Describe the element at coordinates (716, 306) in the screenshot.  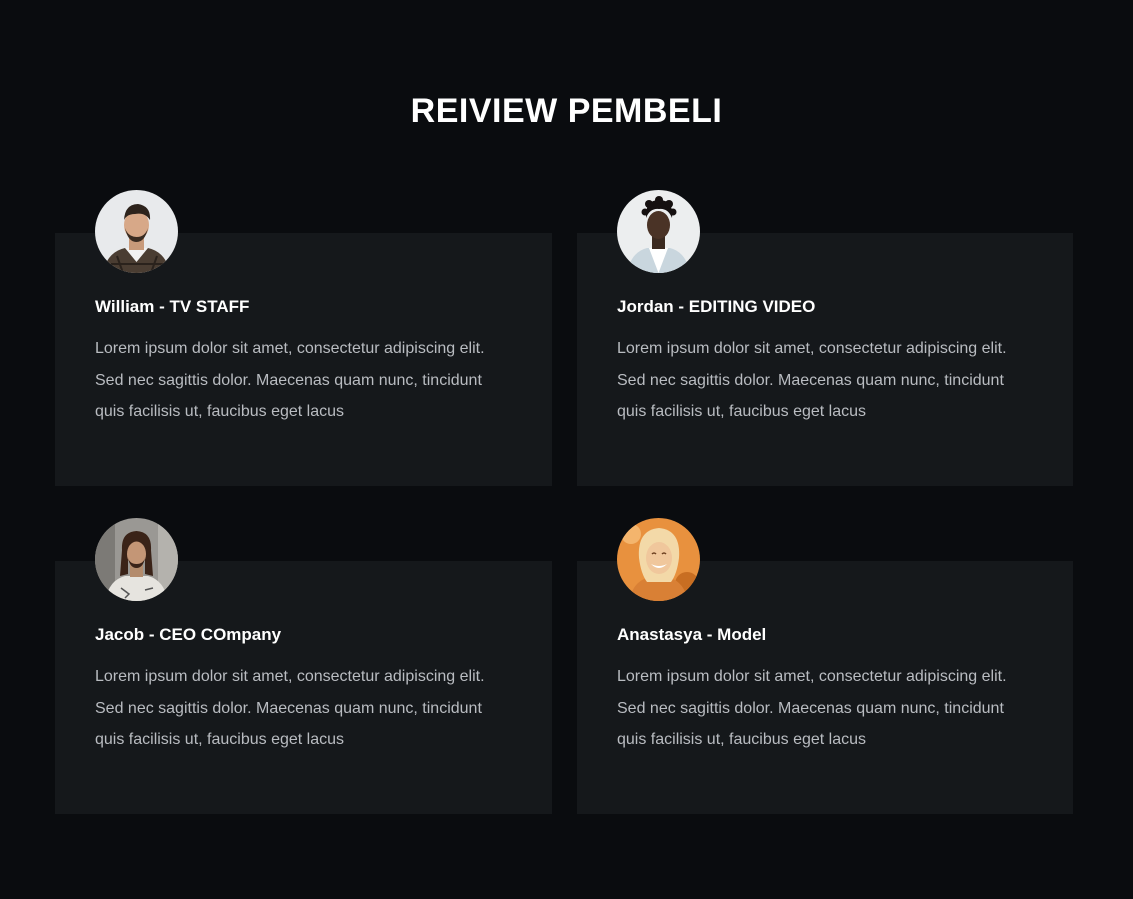
I see `reviewer-name: Jordan - EDITING VIDEO` at that location.